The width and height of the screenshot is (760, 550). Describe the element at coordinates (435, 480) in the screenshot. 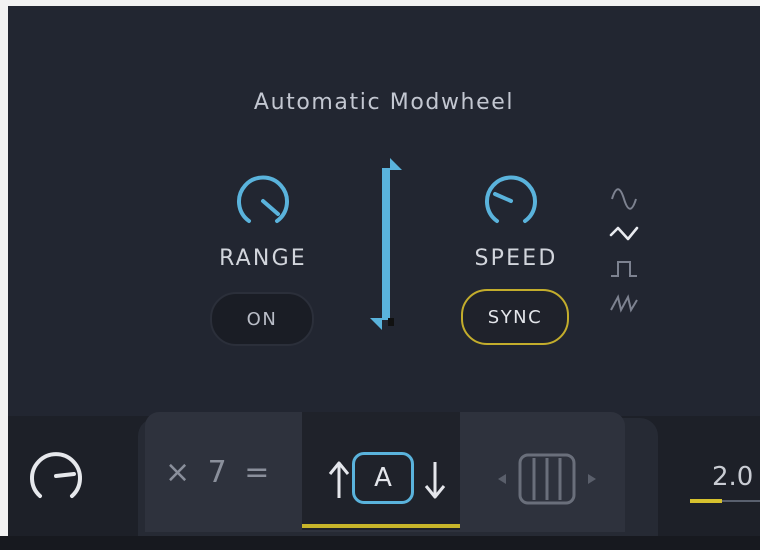

I see `arrow-down-icon` at that location.